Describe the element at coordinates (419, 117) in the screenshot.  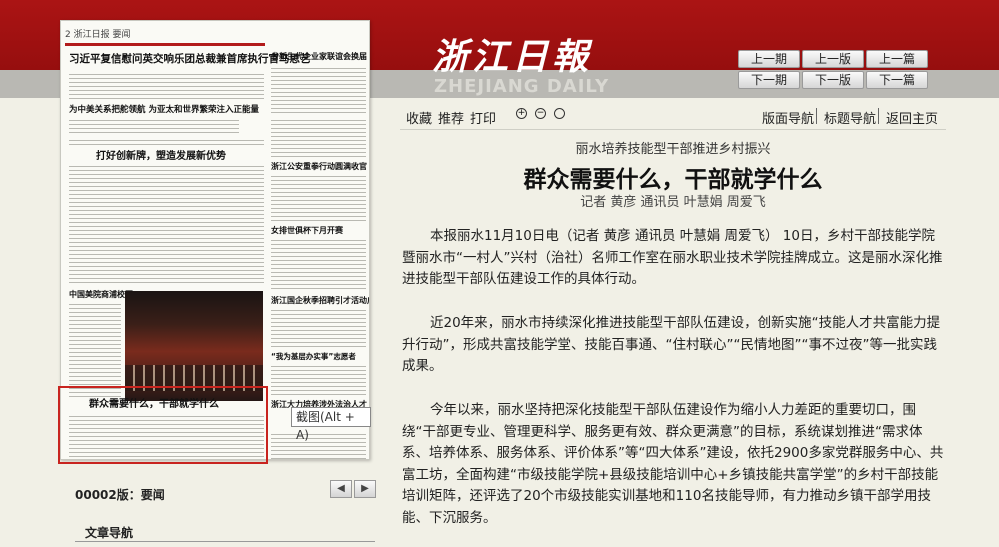
I see `favorite-link: 收藏` at that location.